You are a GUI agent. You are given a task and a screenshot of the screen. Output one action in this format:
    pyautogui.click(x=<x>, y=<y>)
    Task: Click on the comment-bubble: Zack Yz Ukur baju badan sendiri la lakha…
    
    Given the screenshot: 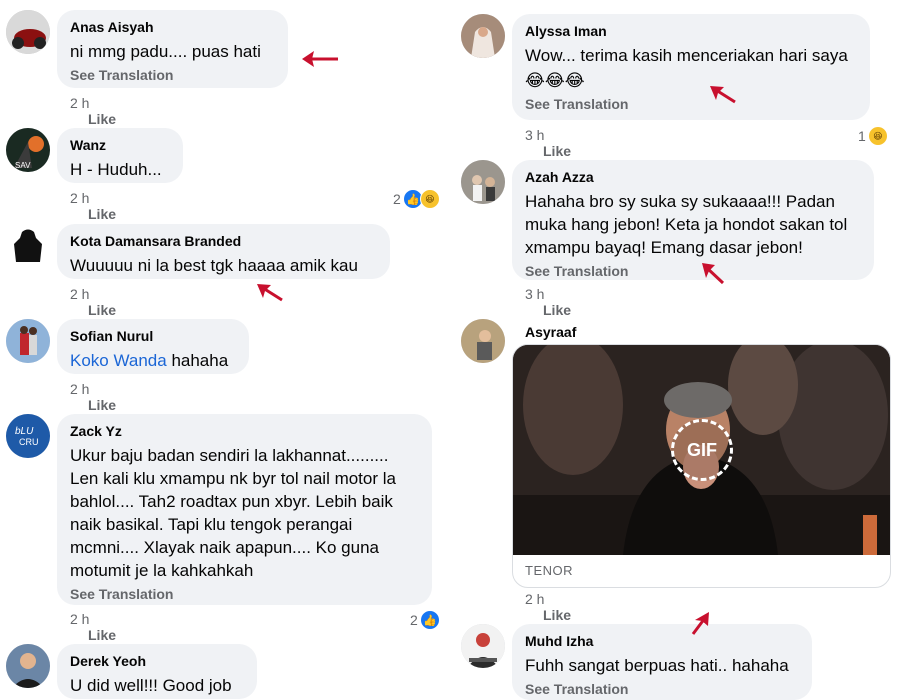 What is the action you would take?
    pyautogui.click(x=244, y=509)
    